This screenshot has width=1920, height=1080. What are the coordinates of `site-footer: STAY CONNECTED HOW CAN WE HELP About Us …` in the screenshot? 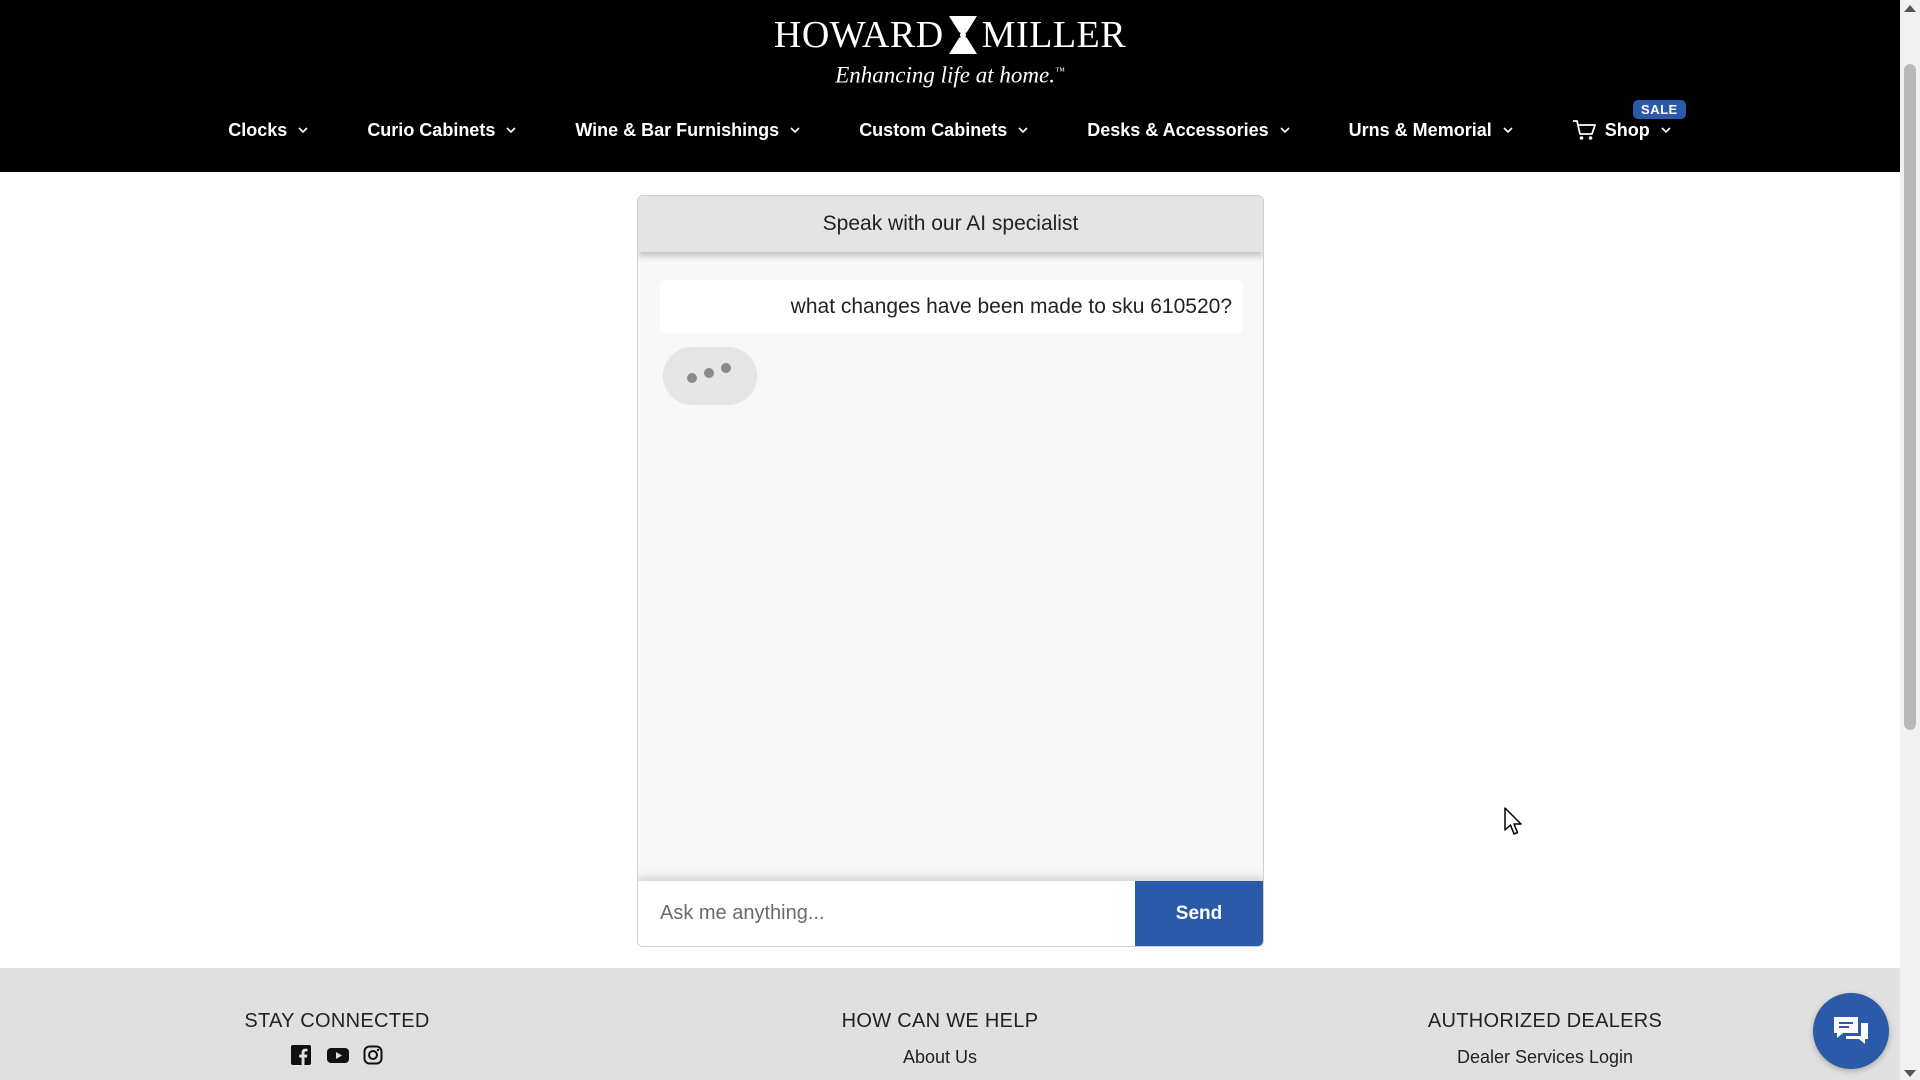 It's located at (950, 1024).